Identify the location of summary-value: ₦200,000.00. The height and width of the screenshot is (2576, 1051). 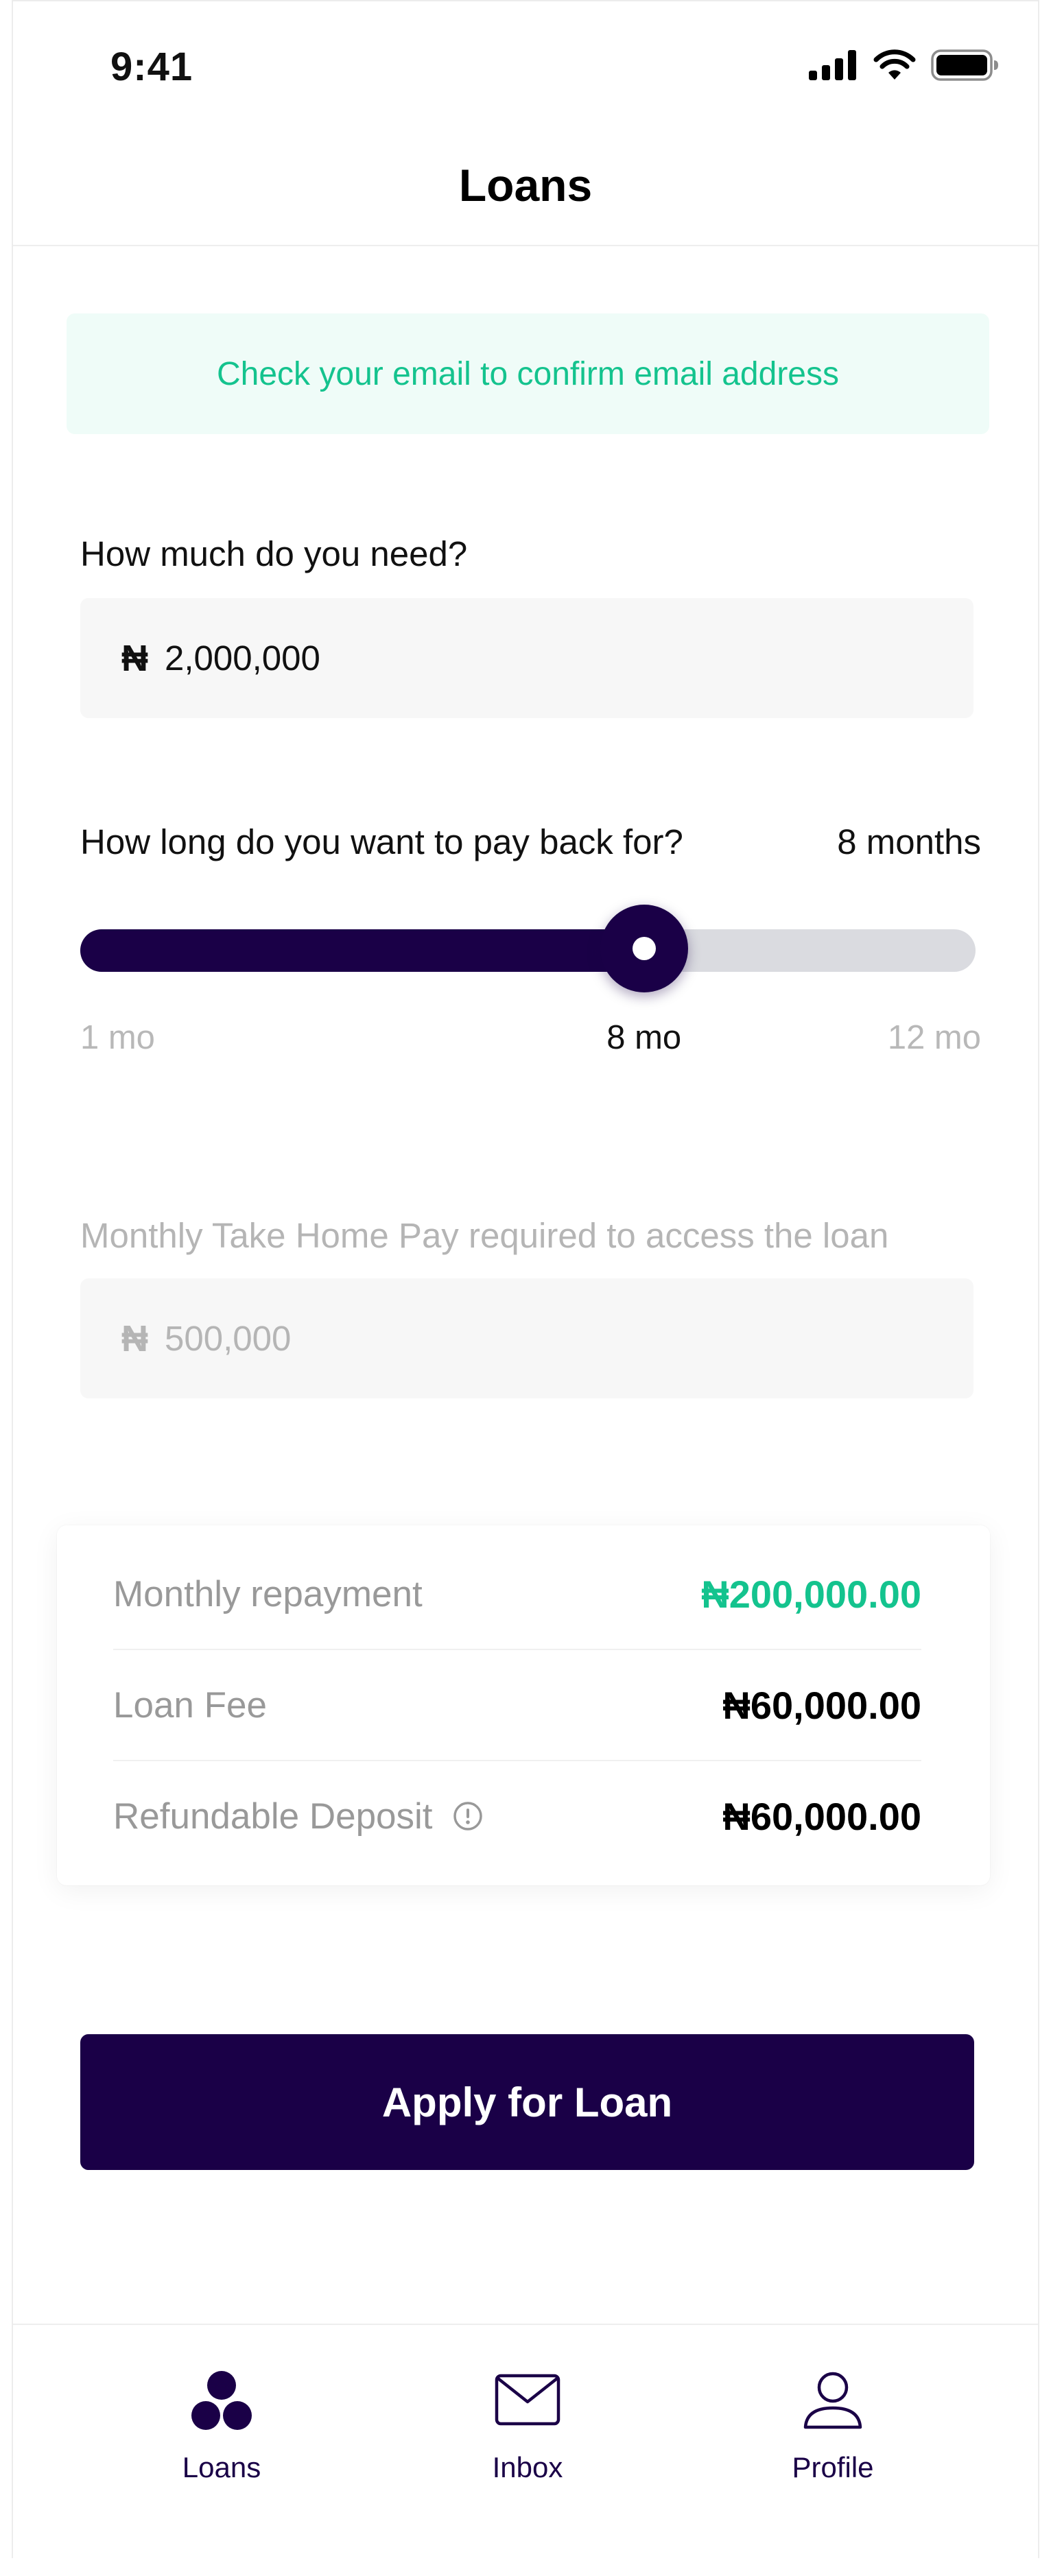
(811, 1594).